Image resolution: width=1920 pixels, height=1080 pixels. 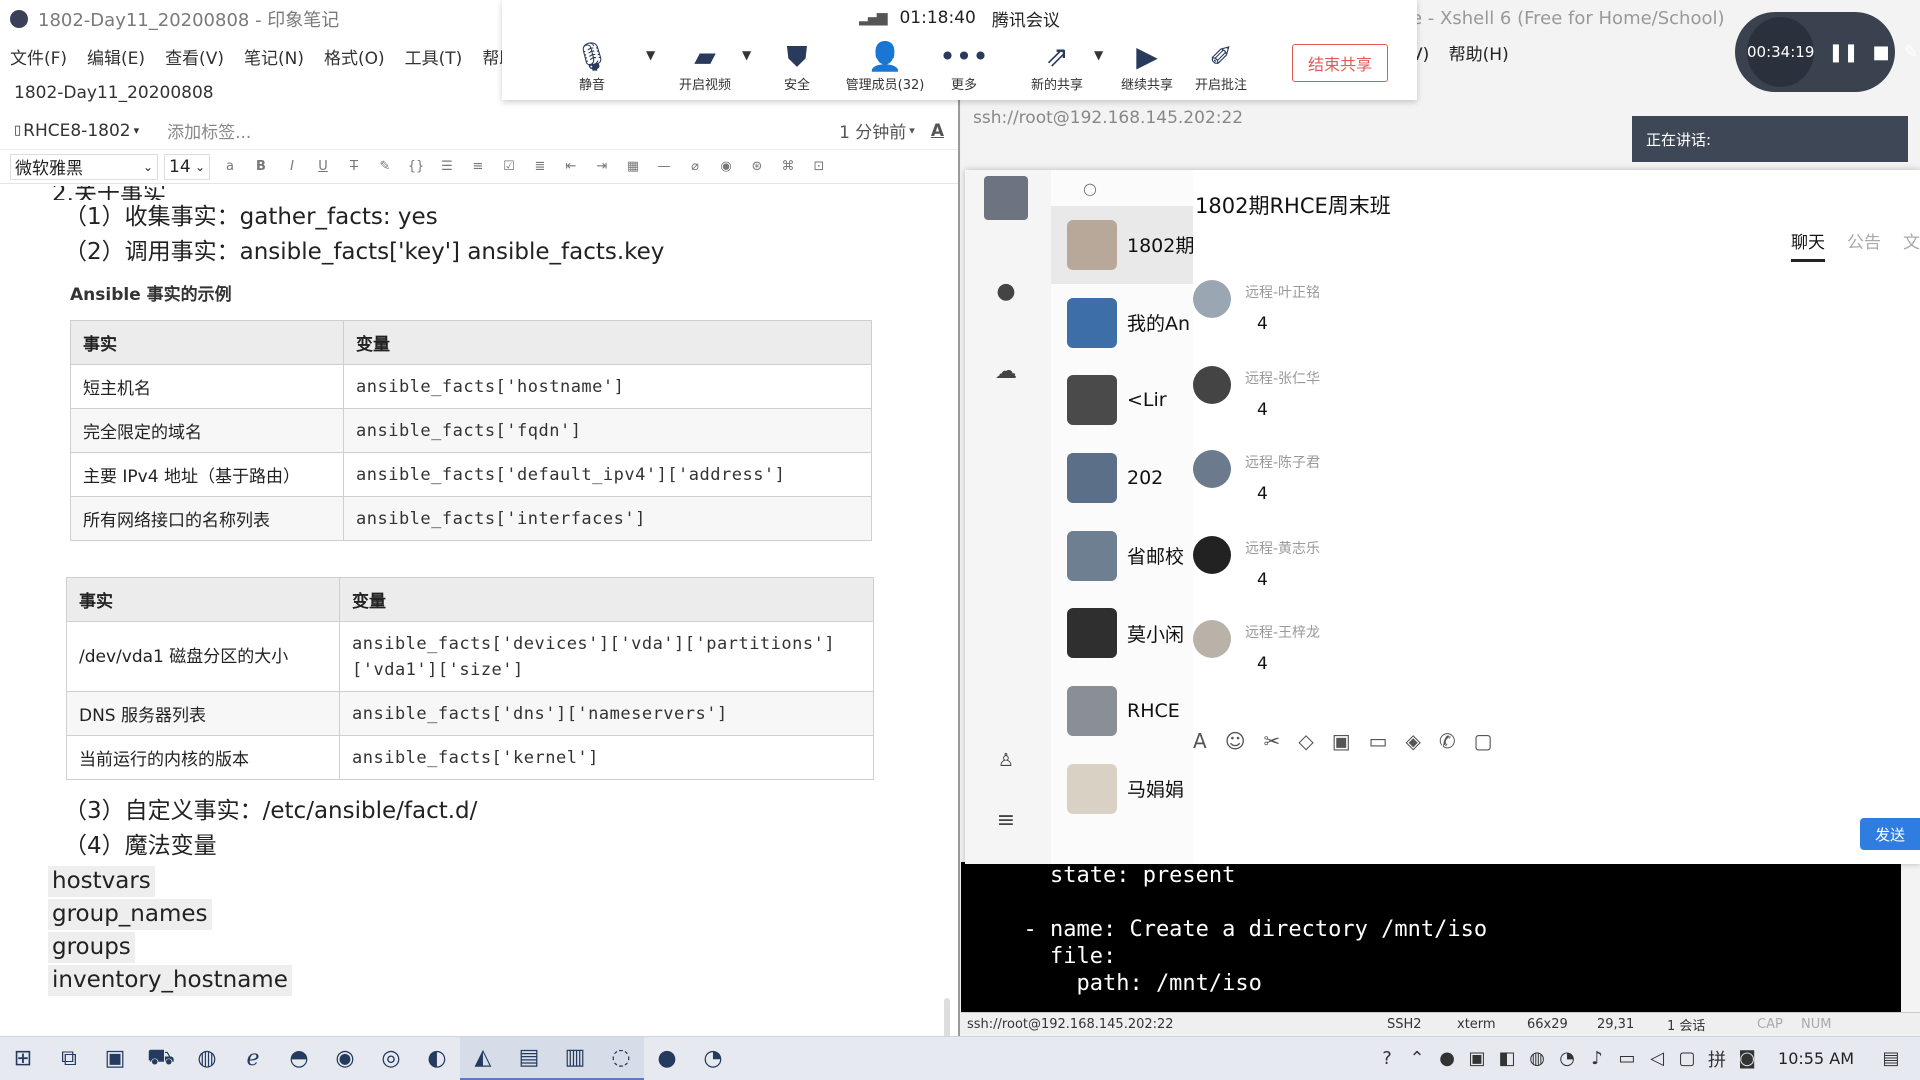 What do you see at coordinates (391, 1058) in the screenshot?
I see `app-icon: ◎` at bounding box center [391, 1058].